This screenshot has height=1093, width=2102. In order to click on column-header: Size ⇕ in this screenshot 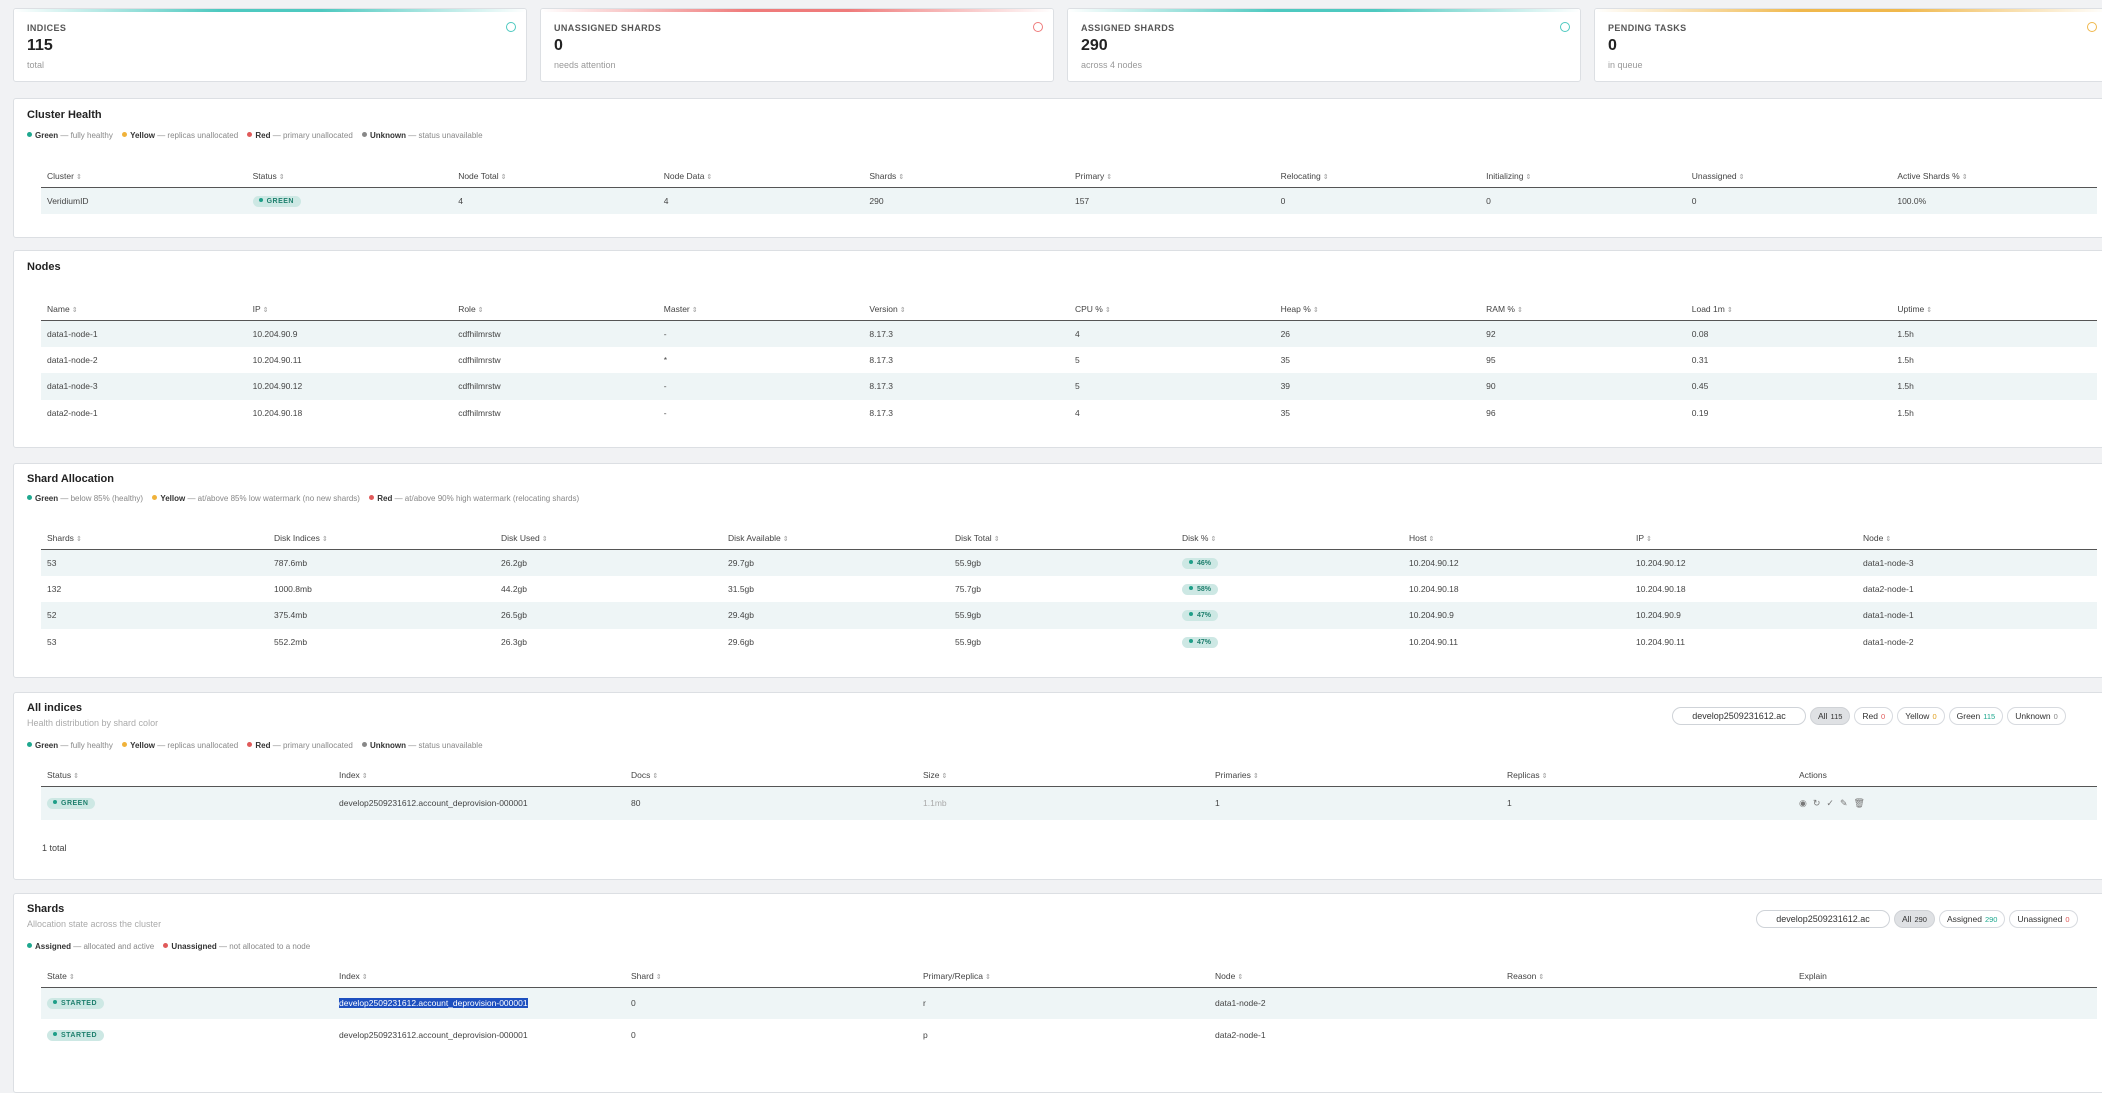, I will do `click(1063, 775)`.